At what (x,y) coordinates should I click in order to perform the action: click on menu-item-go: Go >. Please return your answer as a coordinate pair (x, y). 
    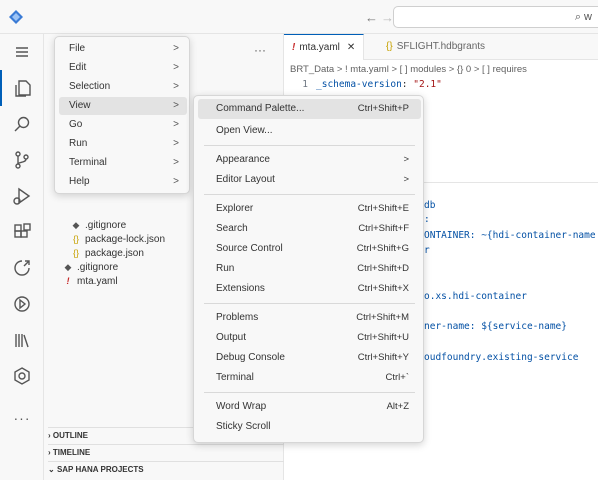
    Looking at the image, I should click on (123, 125).